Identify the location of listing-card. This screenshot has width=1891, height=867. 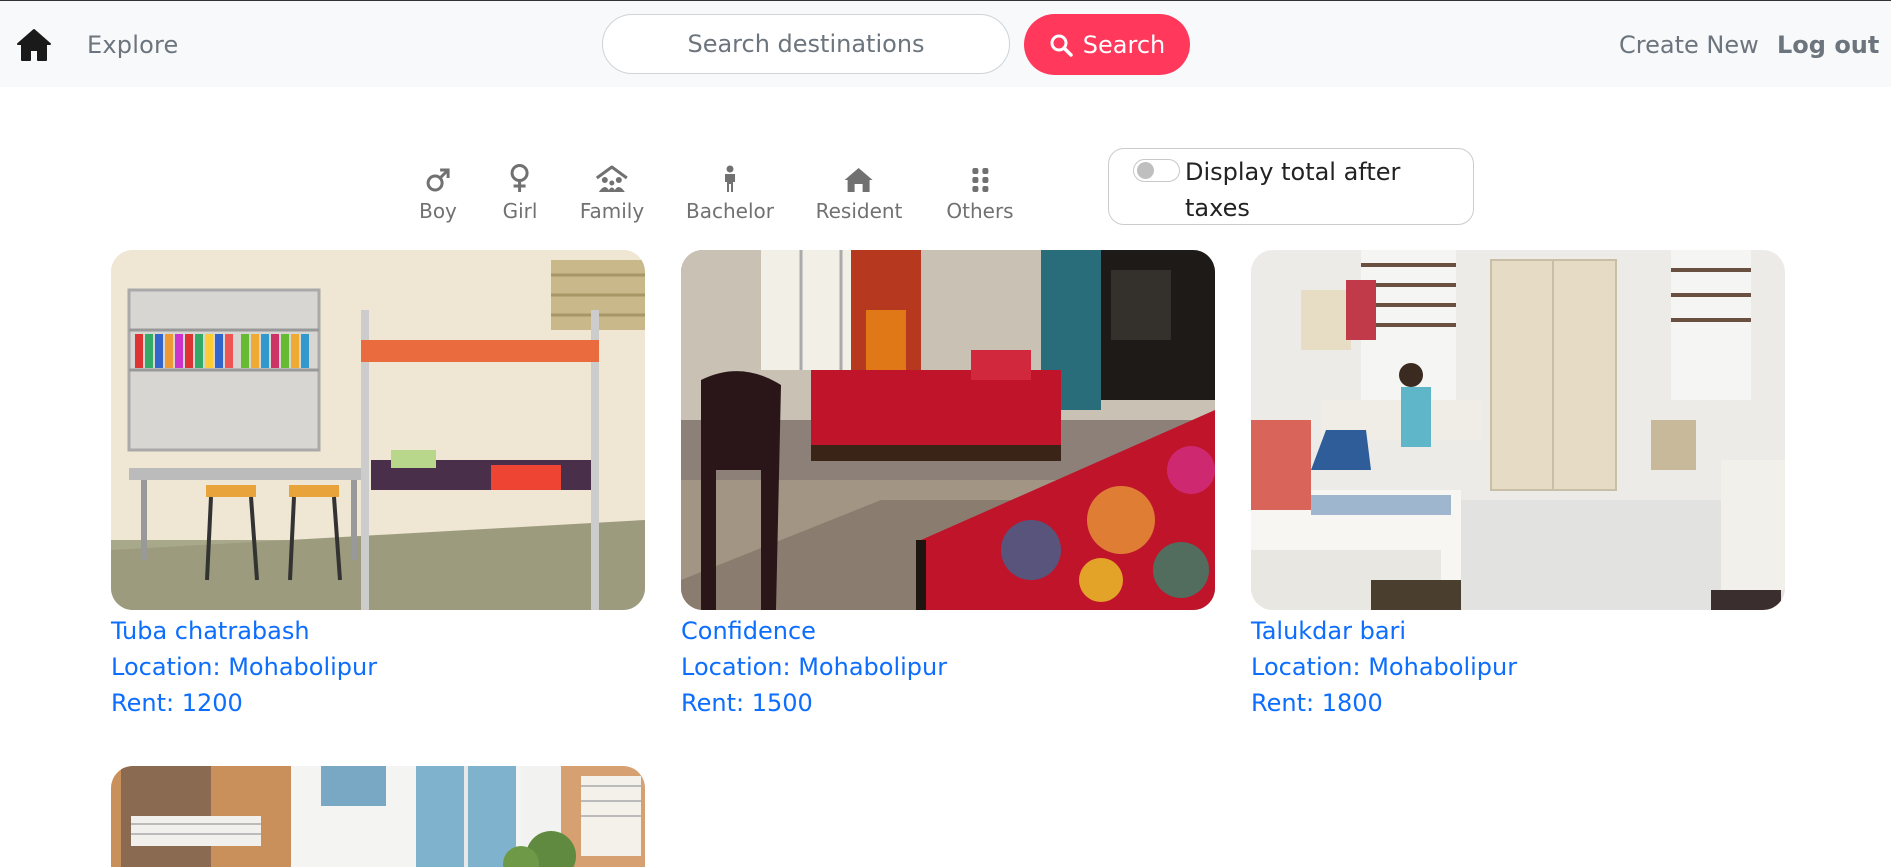
(378, 816).